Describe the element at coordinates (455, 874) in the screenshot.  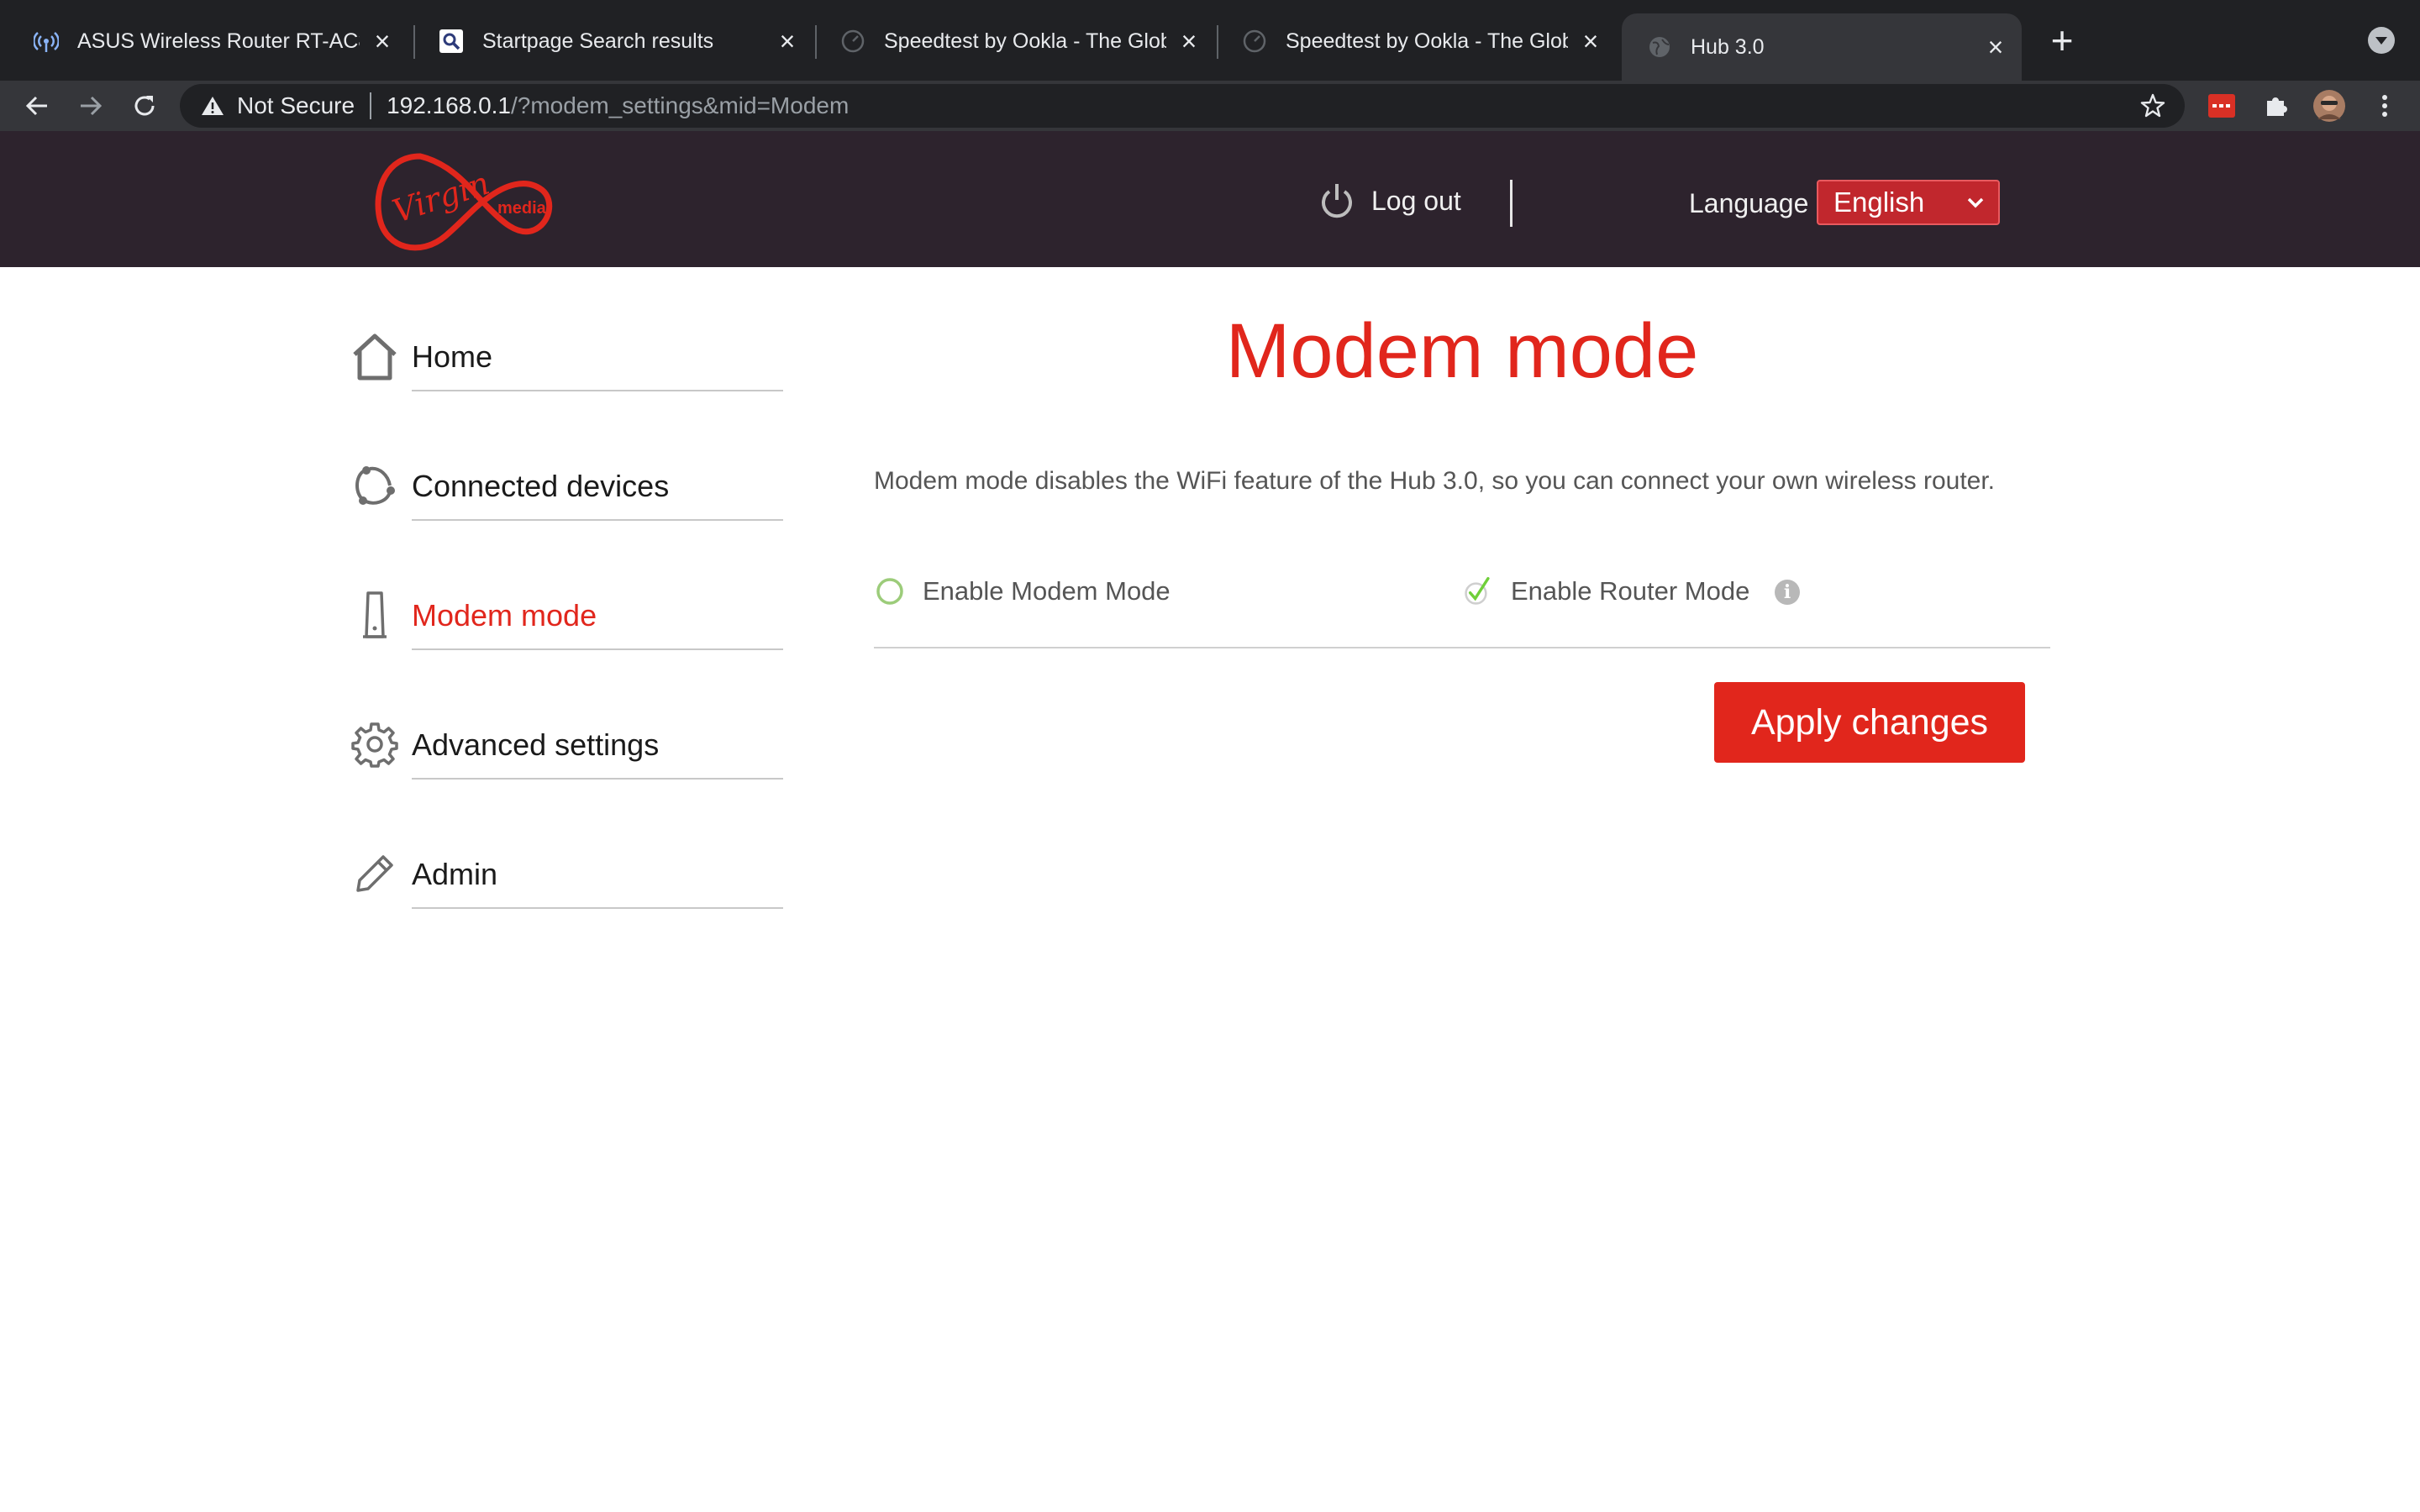
I see `sidebar-item-label: Admin` at that location.